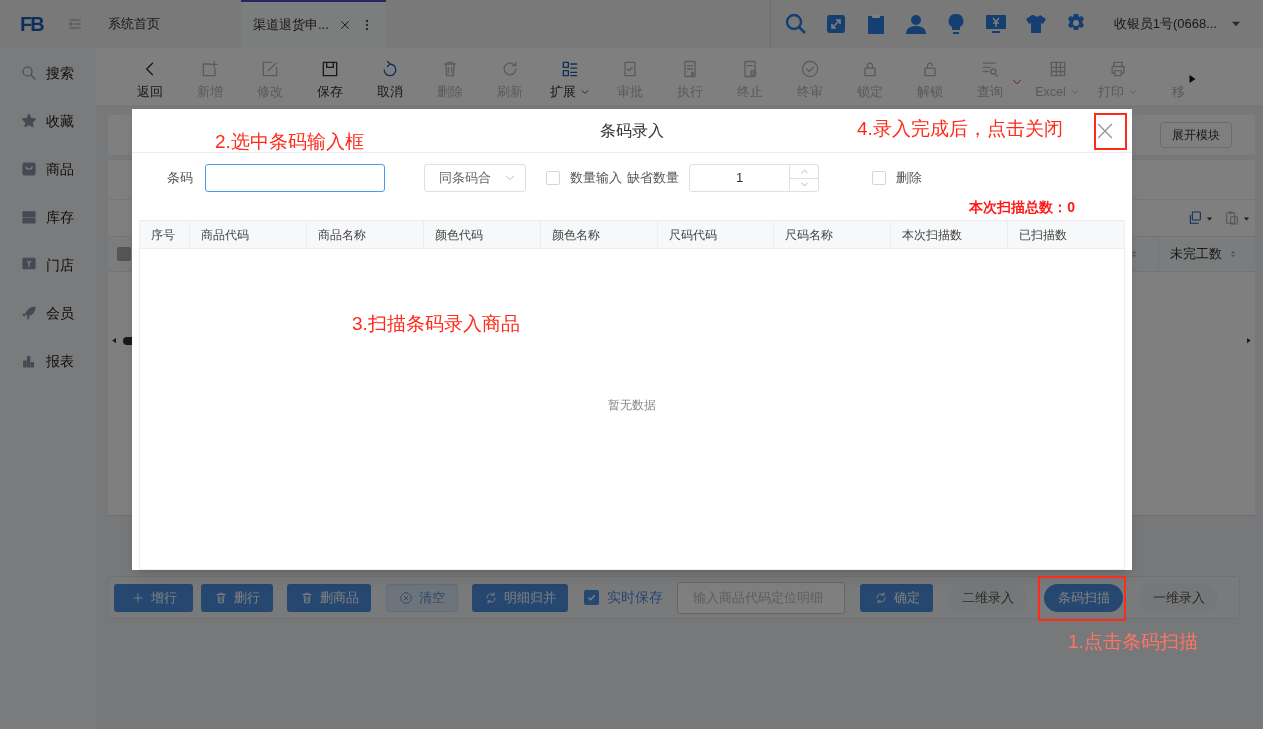 Image resolution: width=1263 pixels, height=729 pixels. What do you see at coordinates (150, 80) in the screenshot?
I see `toolbar-button: 返回` at bounding box center [150, 80].